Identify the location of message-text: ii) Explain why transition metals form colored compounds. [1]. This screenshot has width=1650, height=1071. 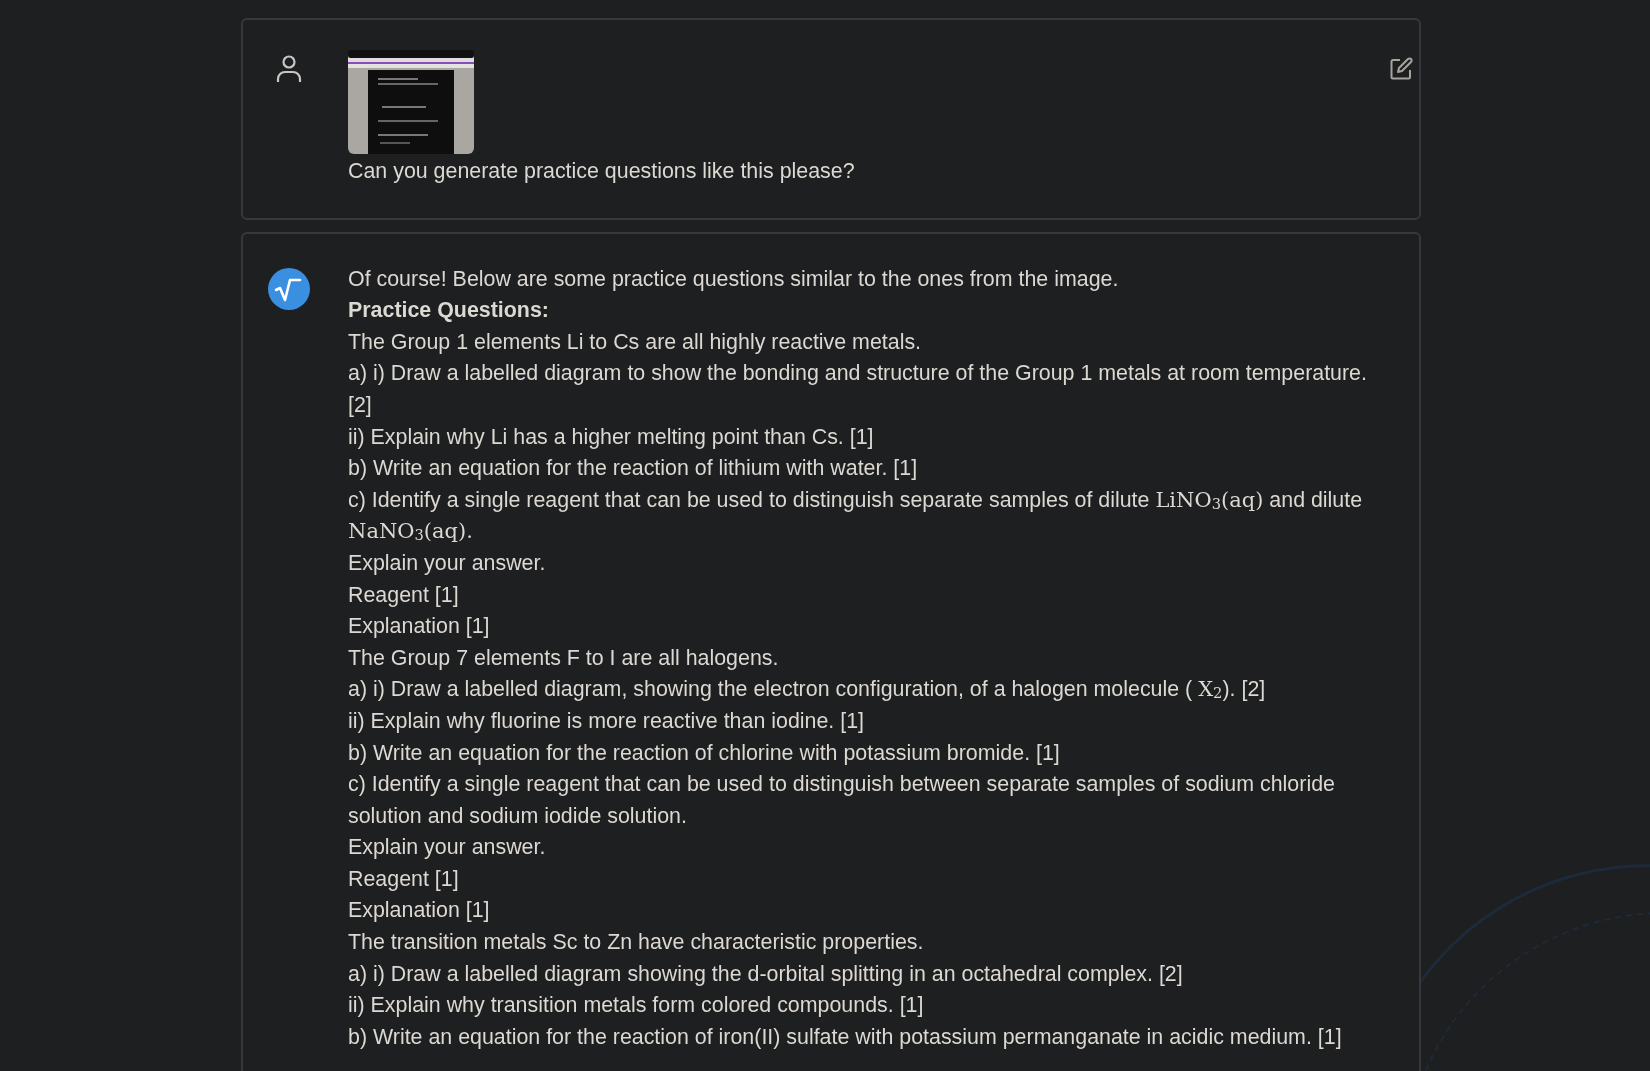
(636, 1006).